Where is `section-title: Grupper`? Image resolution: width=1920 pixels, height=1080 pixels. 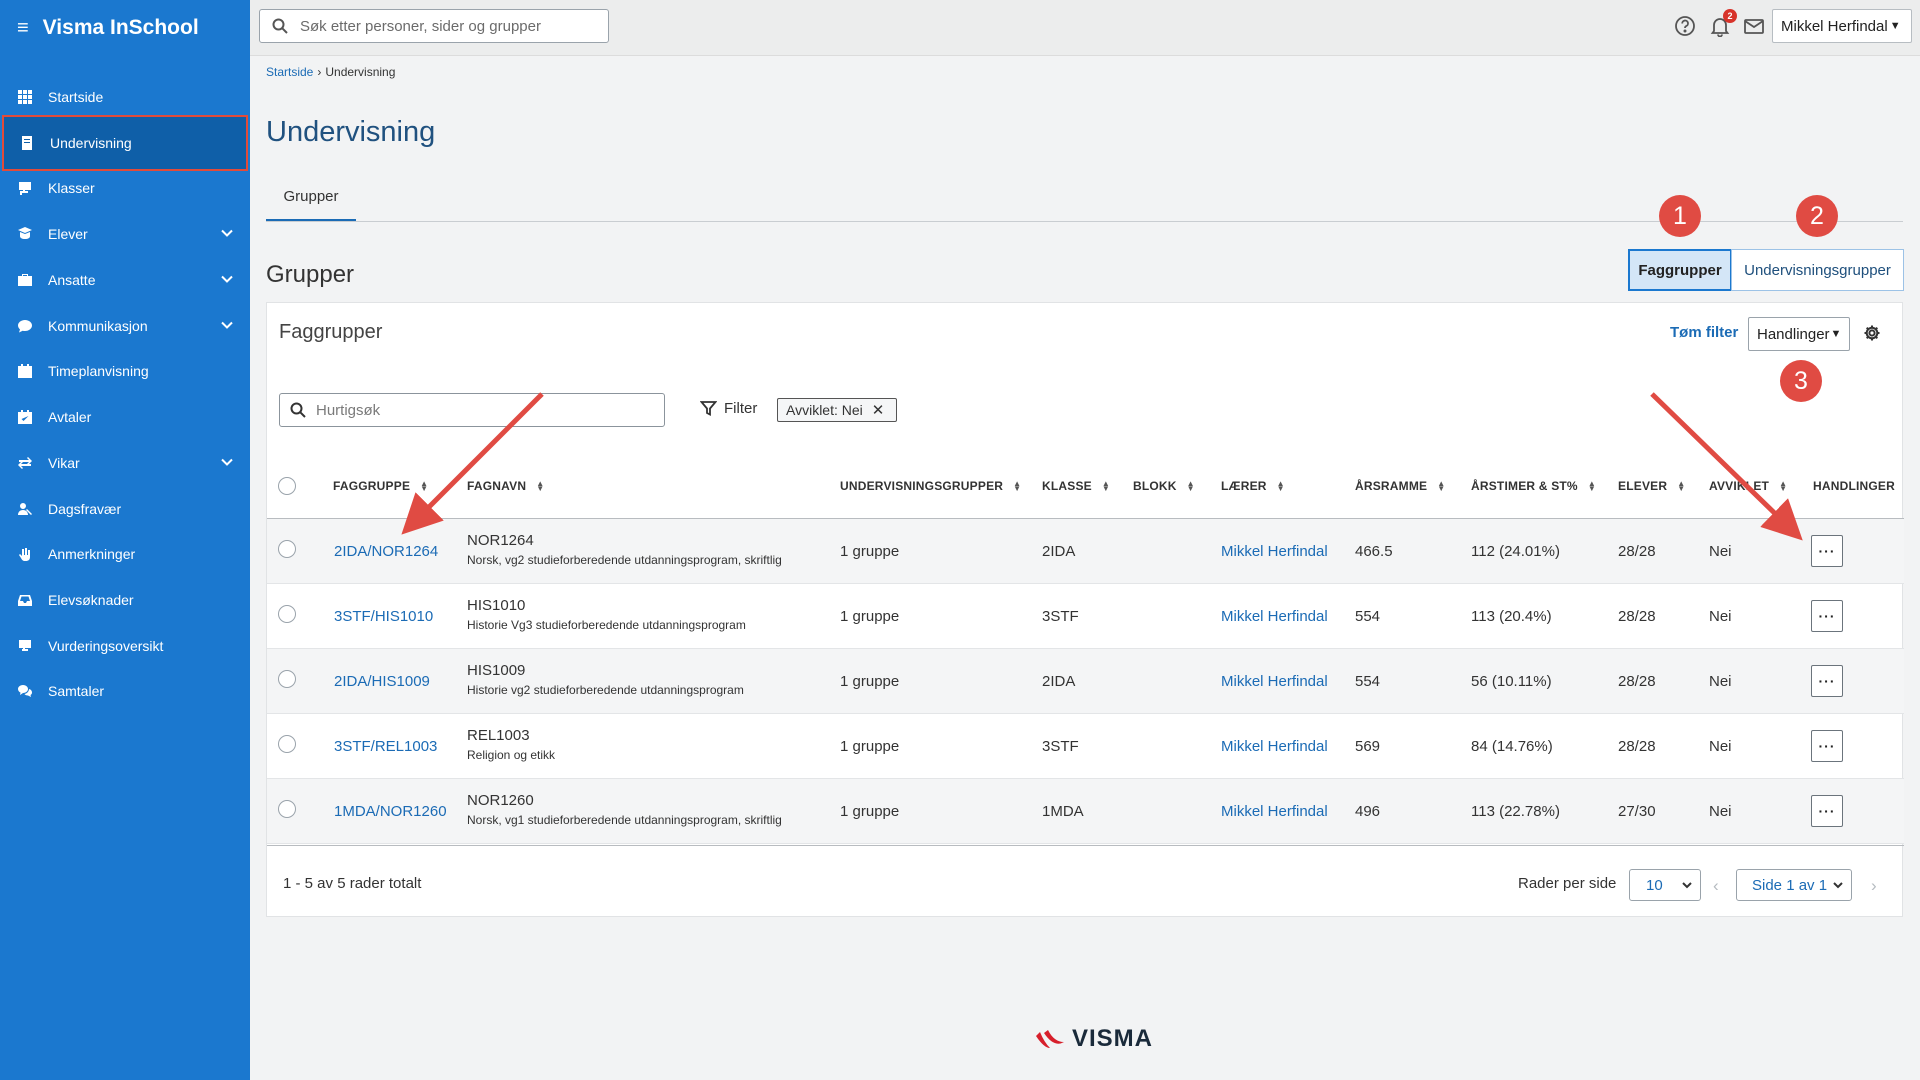 section-title: Grupper is located at coordinates (310, 274).